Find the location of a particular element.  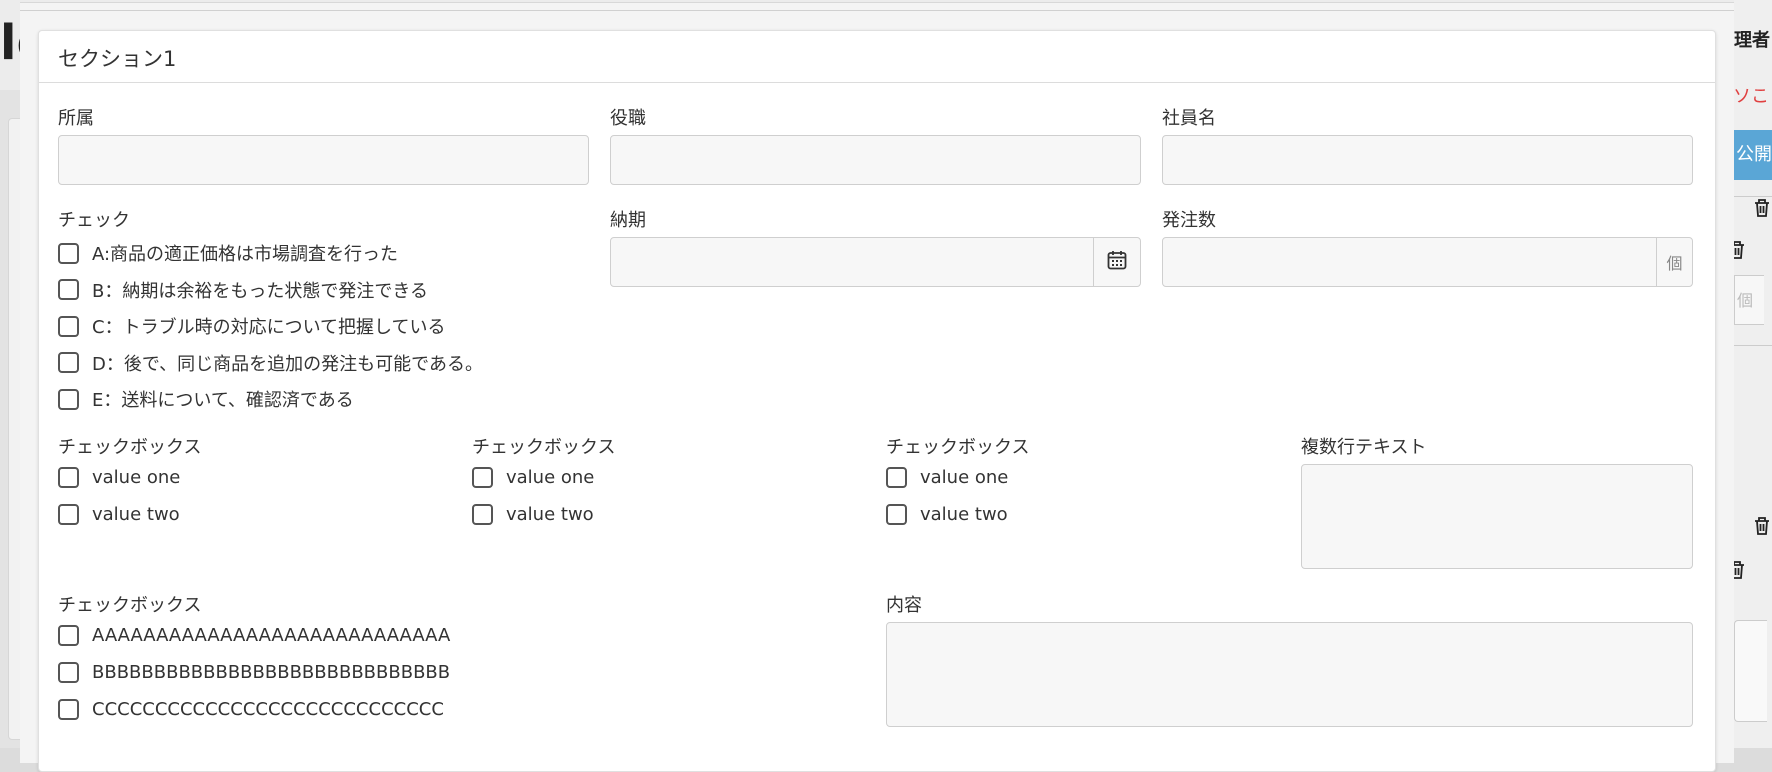

modal-top-border is located at coordinates (877, 10).